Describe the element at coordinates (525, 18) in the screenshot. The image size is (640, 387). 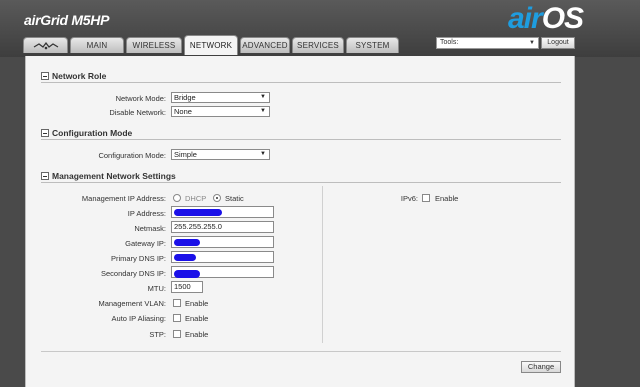
I see `airos-logo-air: air` at that location.